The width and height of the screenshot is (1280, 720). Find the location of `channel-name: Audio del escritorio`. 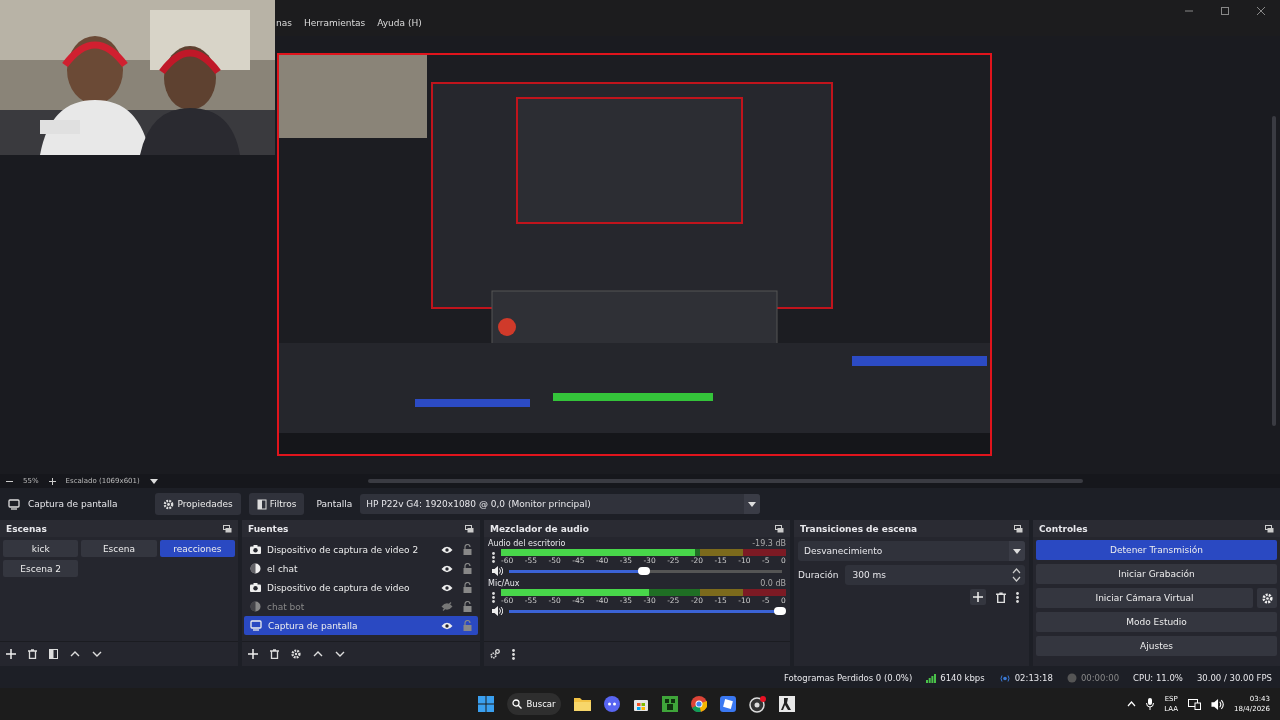

channel-name: Audio del escritorio is located at coordinates (527, 543).